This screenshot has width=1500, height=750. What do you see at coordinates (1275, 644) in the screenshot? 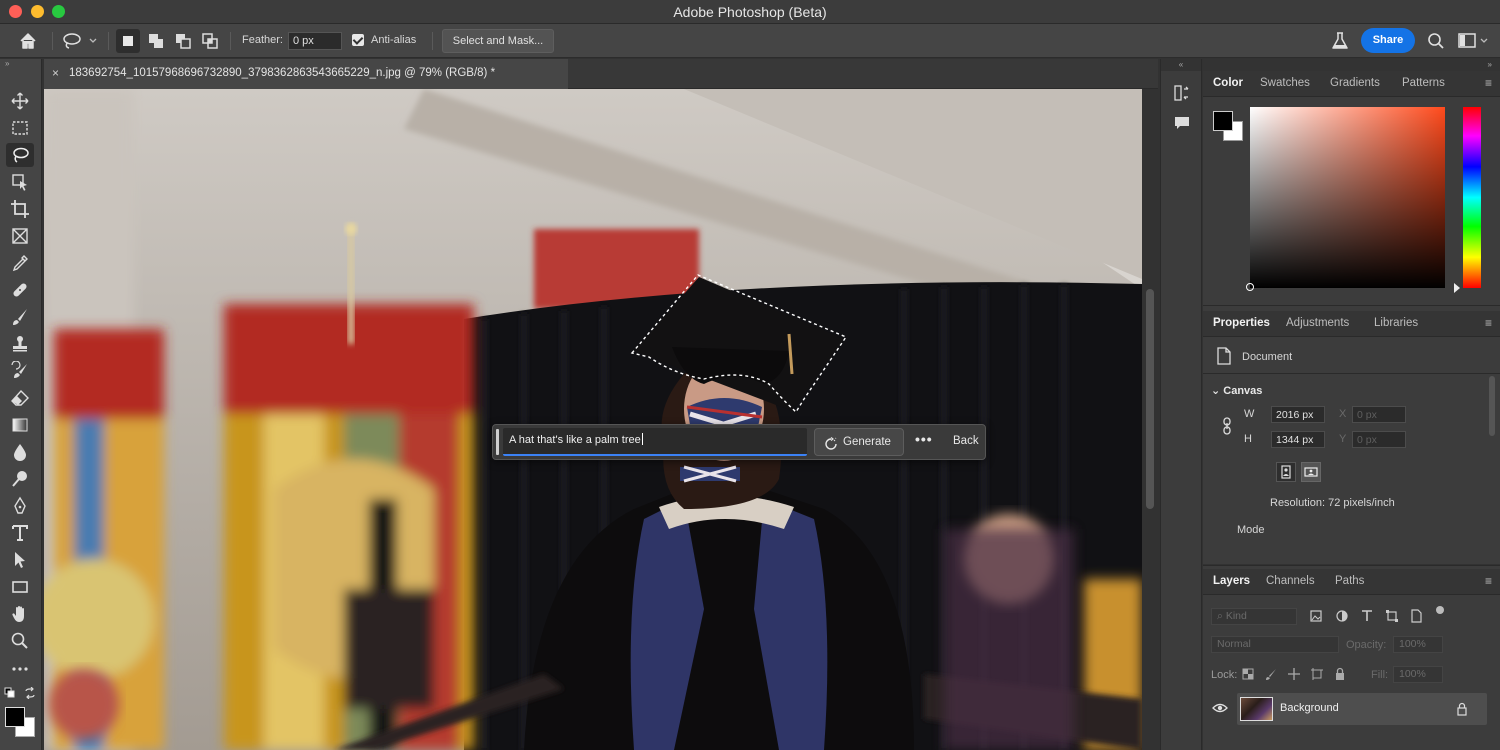
I see `blend-mode-dropdown: Normal` at bounding box center [1275, 644].